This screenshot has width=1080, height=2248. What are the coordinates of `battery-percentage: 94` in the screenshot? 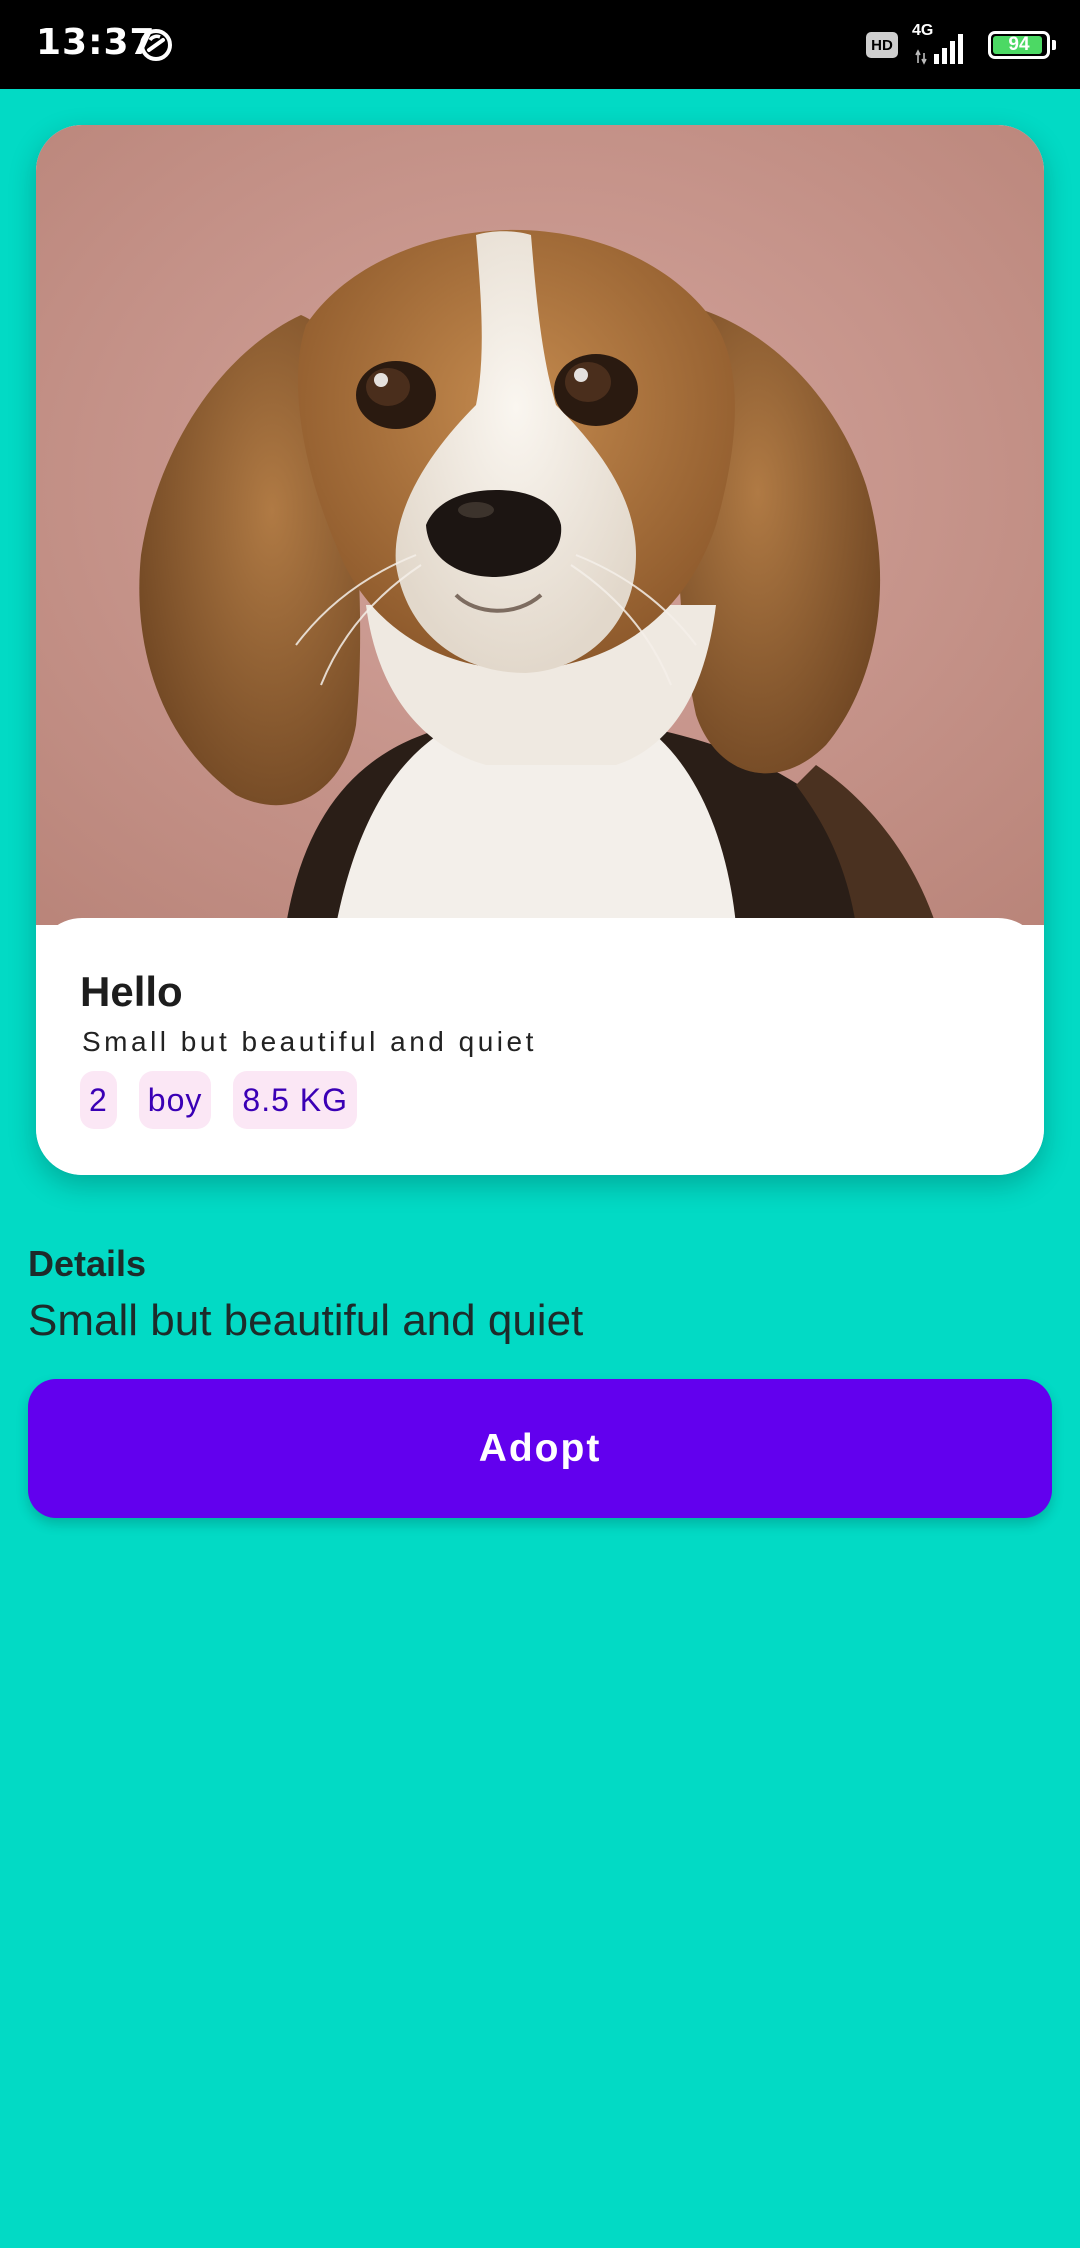 It's located at (1019, 44).